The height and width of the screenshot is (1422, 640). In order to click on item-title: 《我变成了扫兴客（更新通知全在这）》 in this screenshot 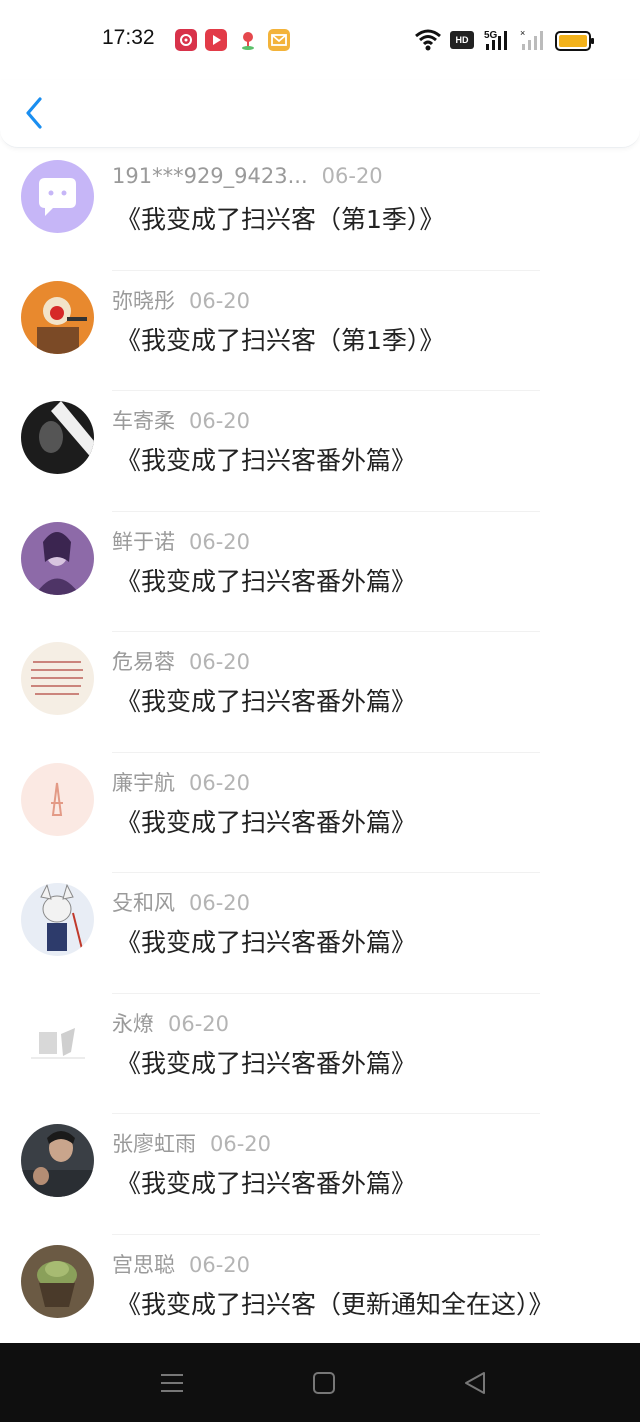, I will do `click(335, 1303)`.